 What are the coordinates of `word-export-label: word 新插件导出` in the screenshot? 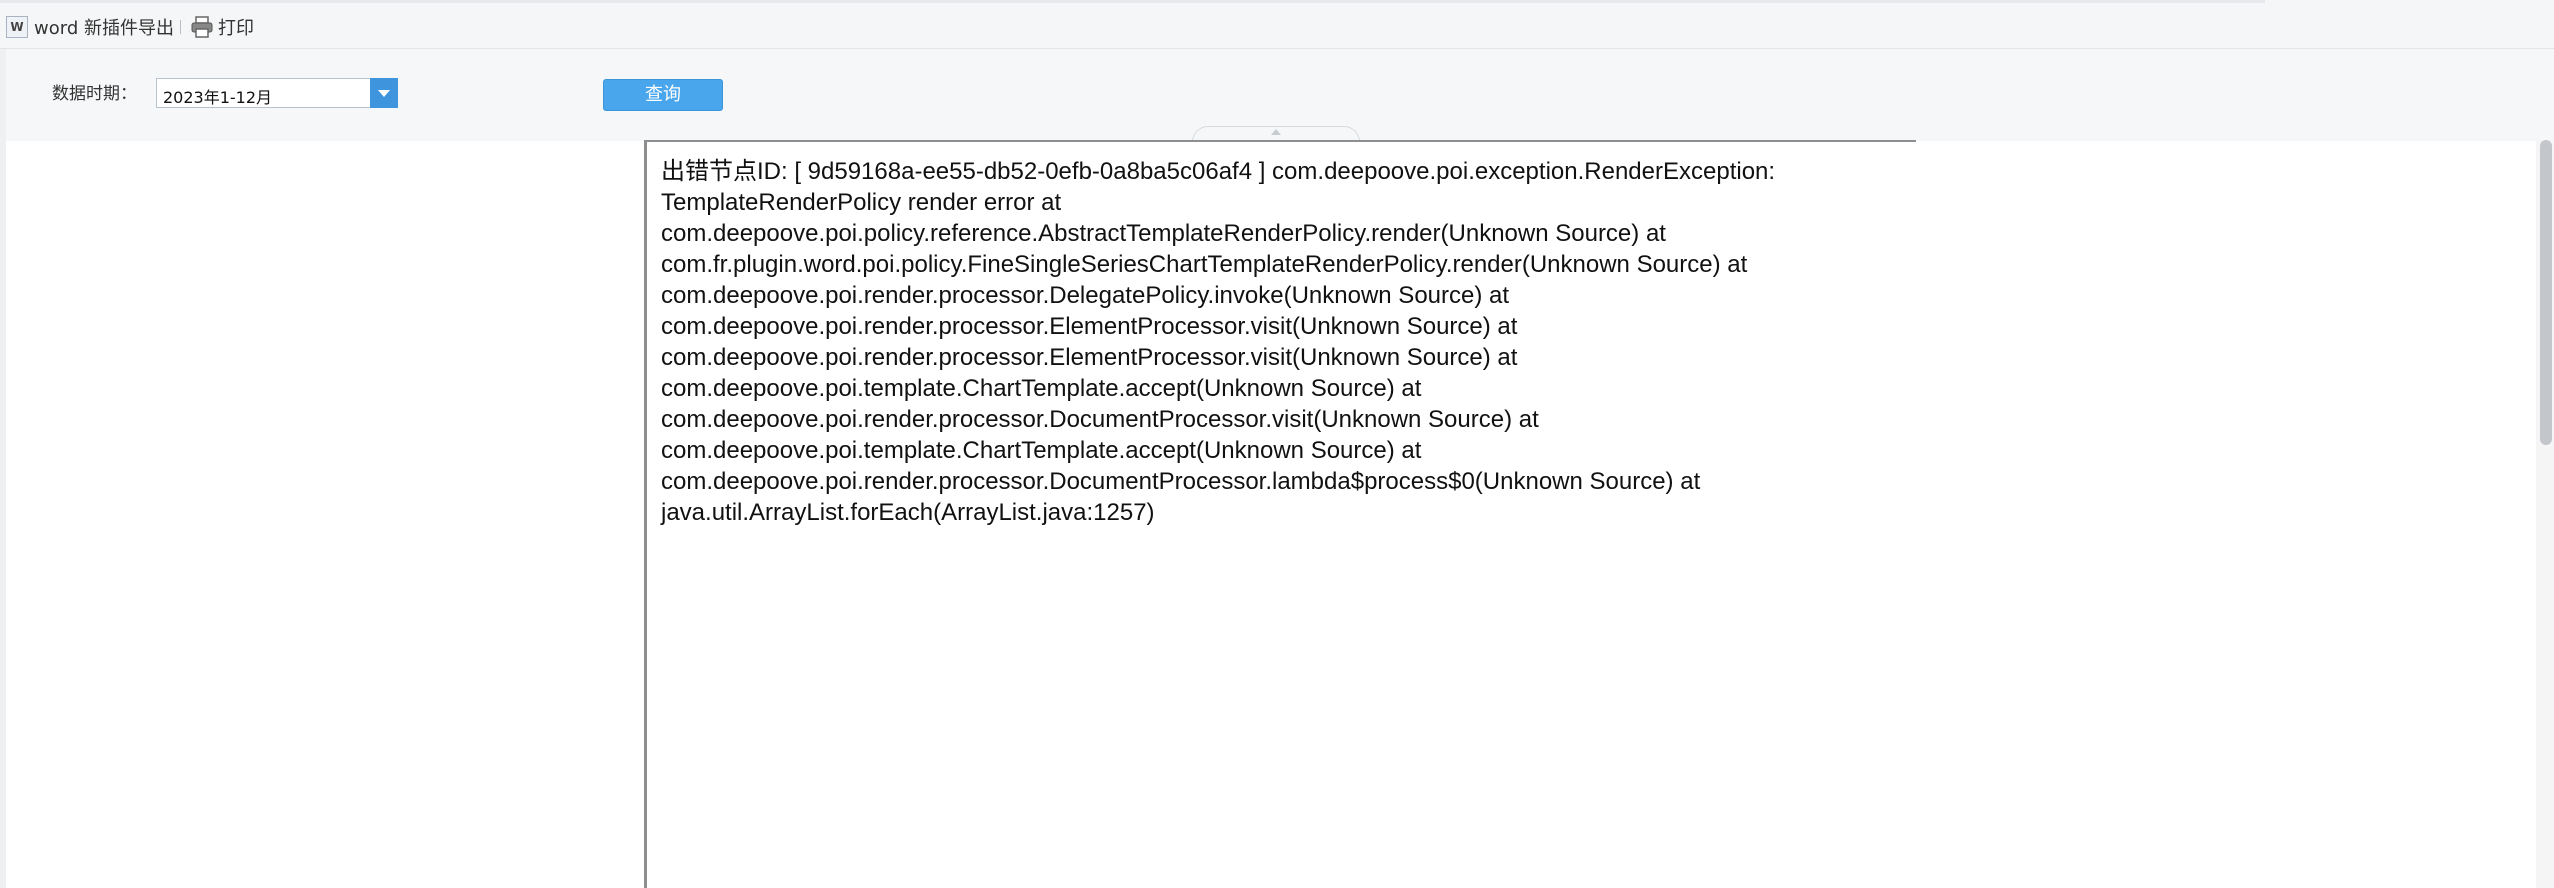 It's located at (104, 28).